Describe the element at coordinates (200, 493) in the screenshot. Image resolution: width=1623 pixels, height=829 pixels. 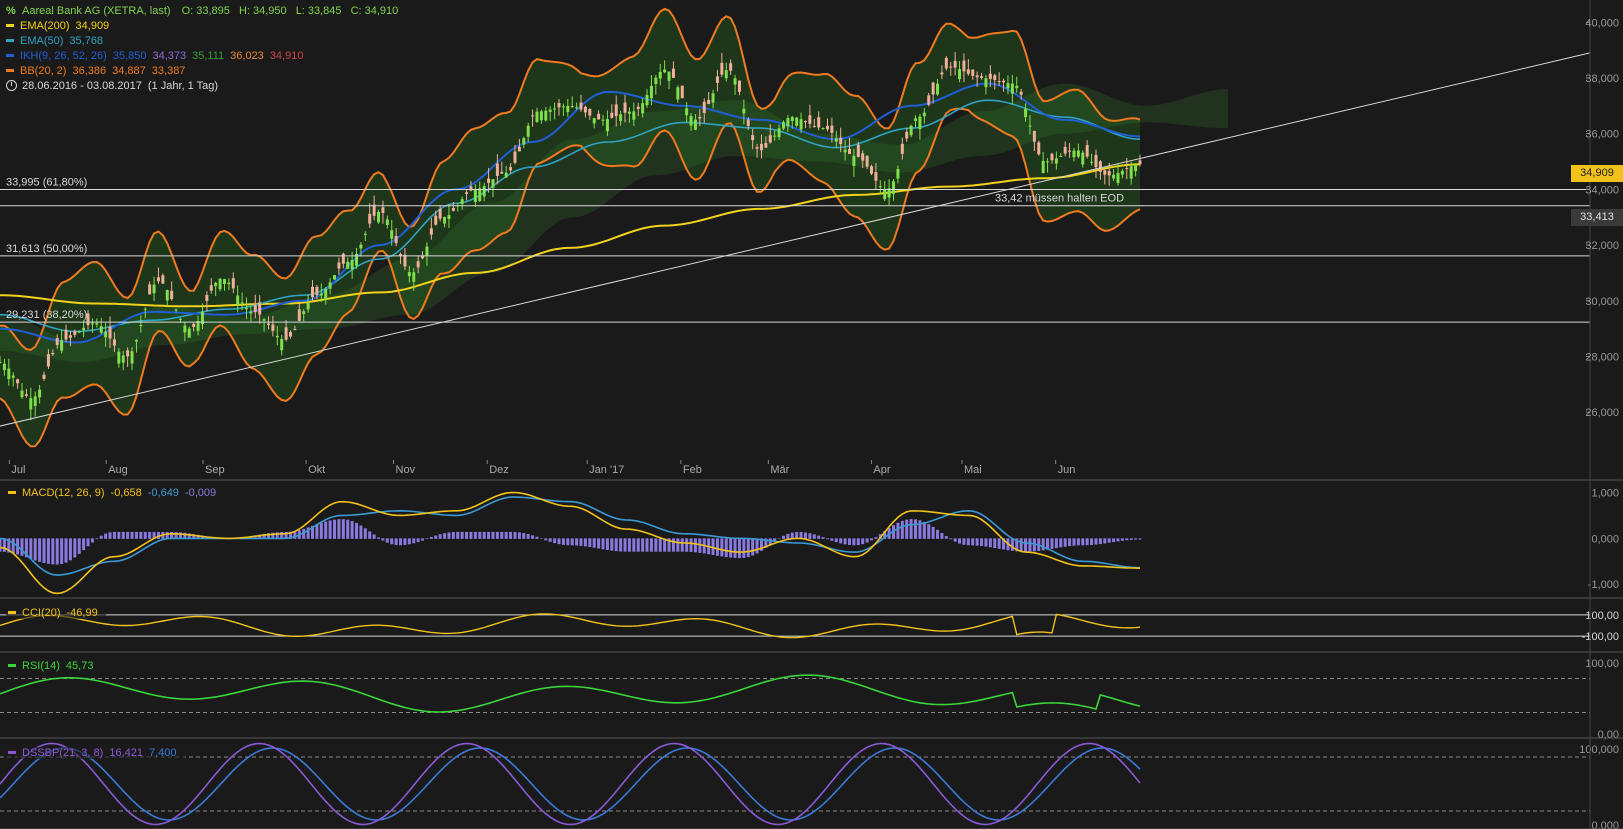
I see `macd-value-3: -0,009` at that location.